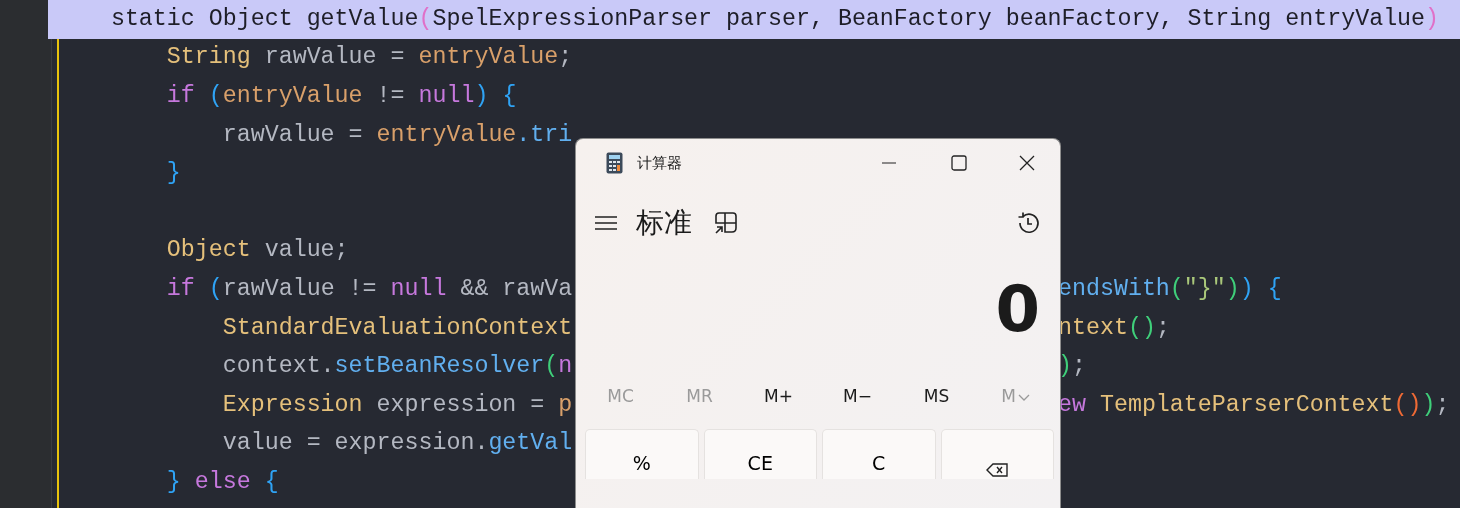 This screenshot has height=508, width=1460. What do you see at coordinates (397, 135) in the screenshot?
I see `code-line: rawValue = entryValue.tri` at bounding box center [397, 135].